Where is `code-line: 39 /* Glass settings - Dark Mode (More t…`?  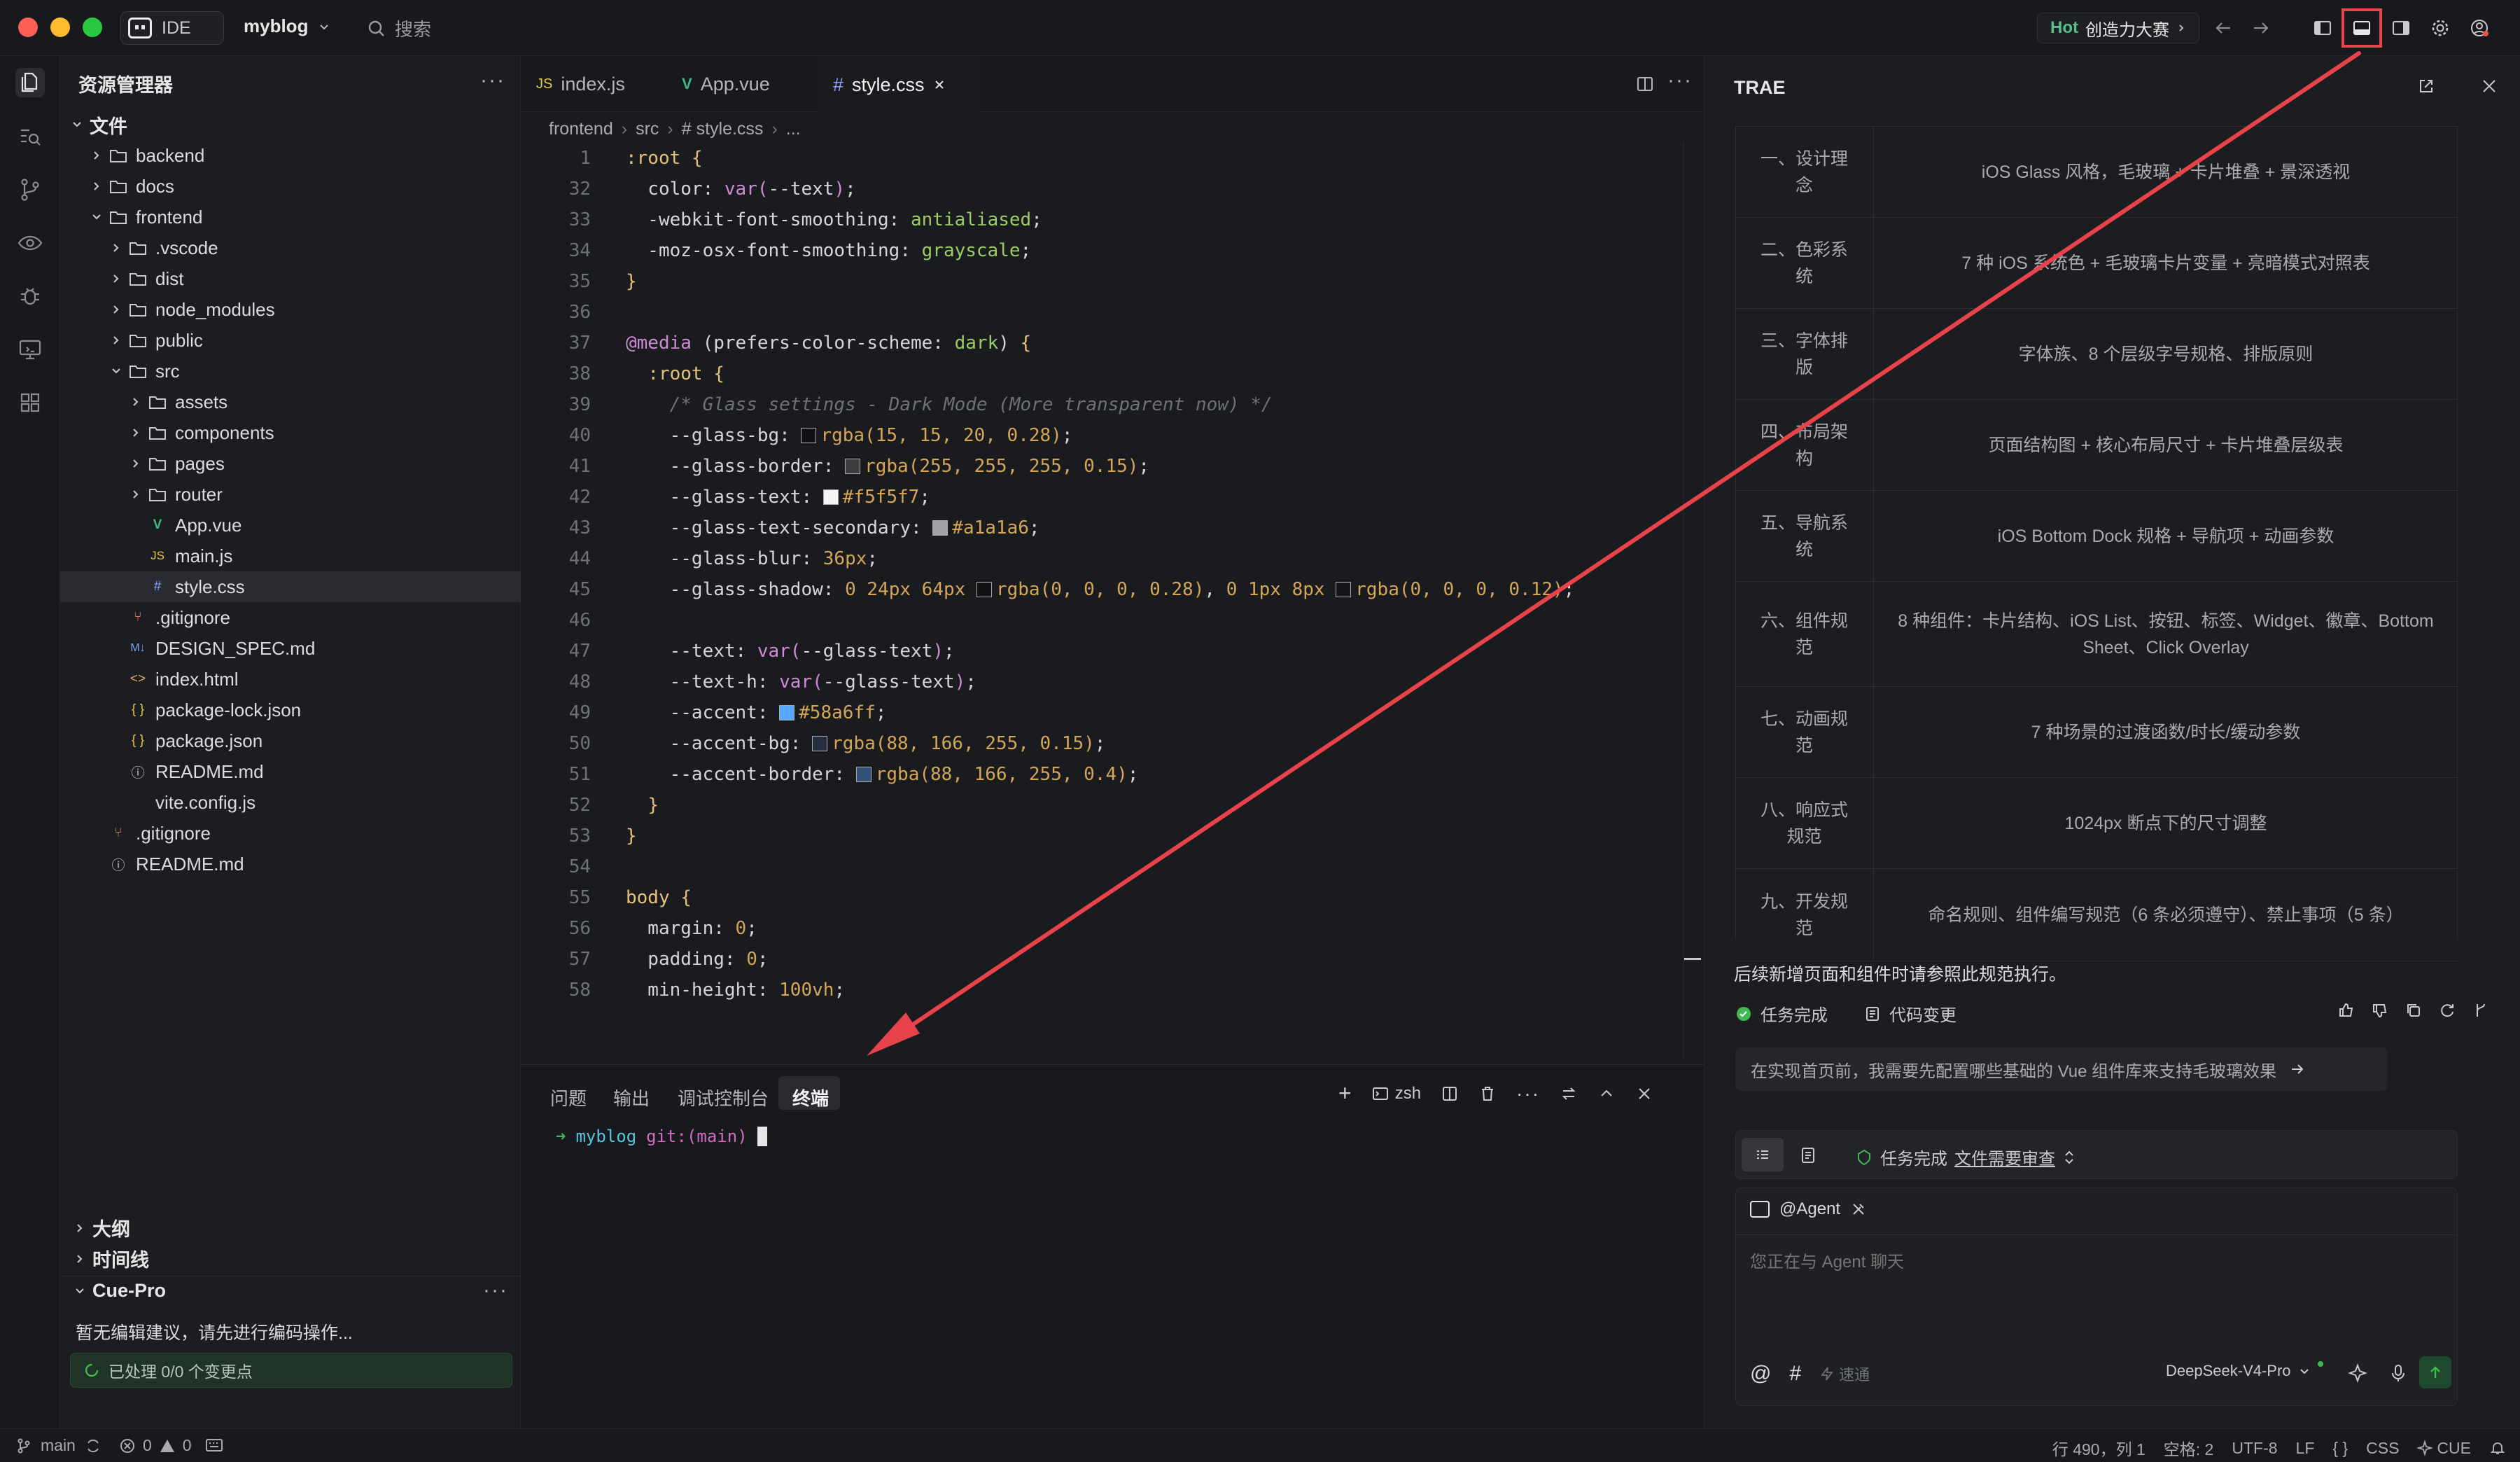
code-line: 39 /* Glass settings - Dark Mode (More t… is located at coordinates (897, 404).